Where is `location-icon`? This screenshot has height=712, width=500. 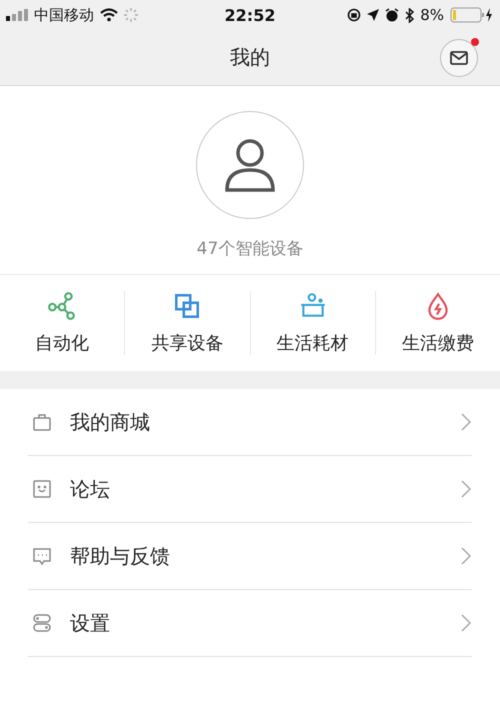 location-icon is located at coordinates (373, 15).